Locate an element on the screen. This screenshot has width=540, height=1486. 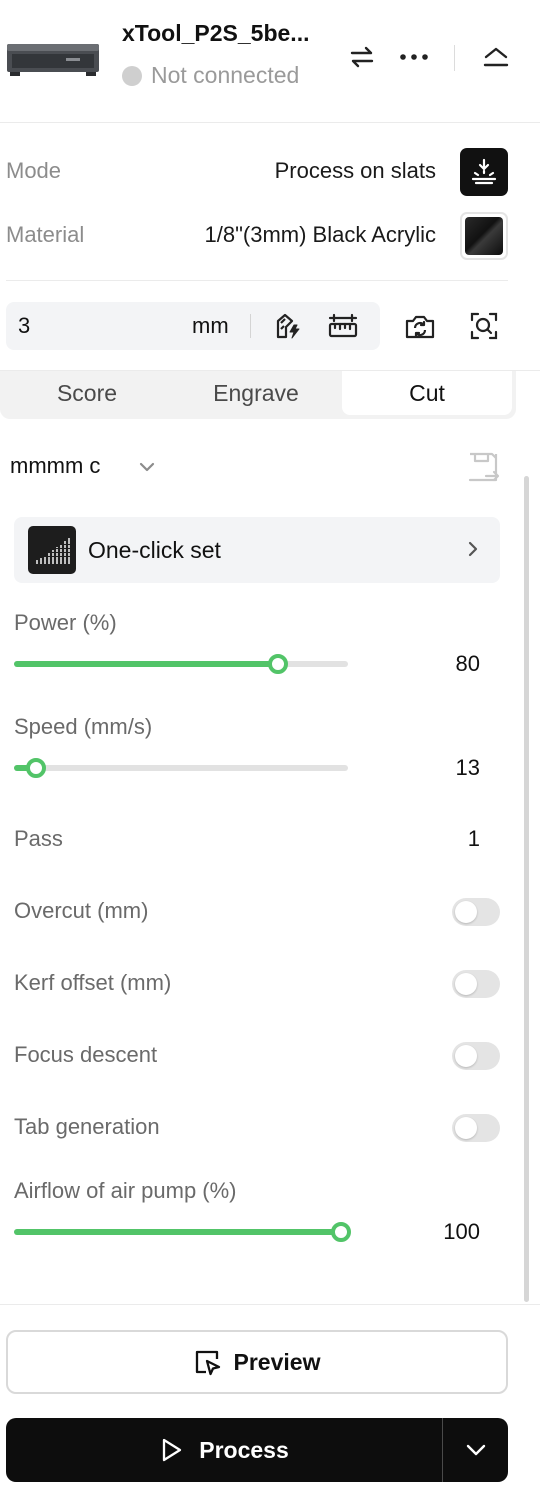
preview-button: Preview is located at coordinates (257, 1362).